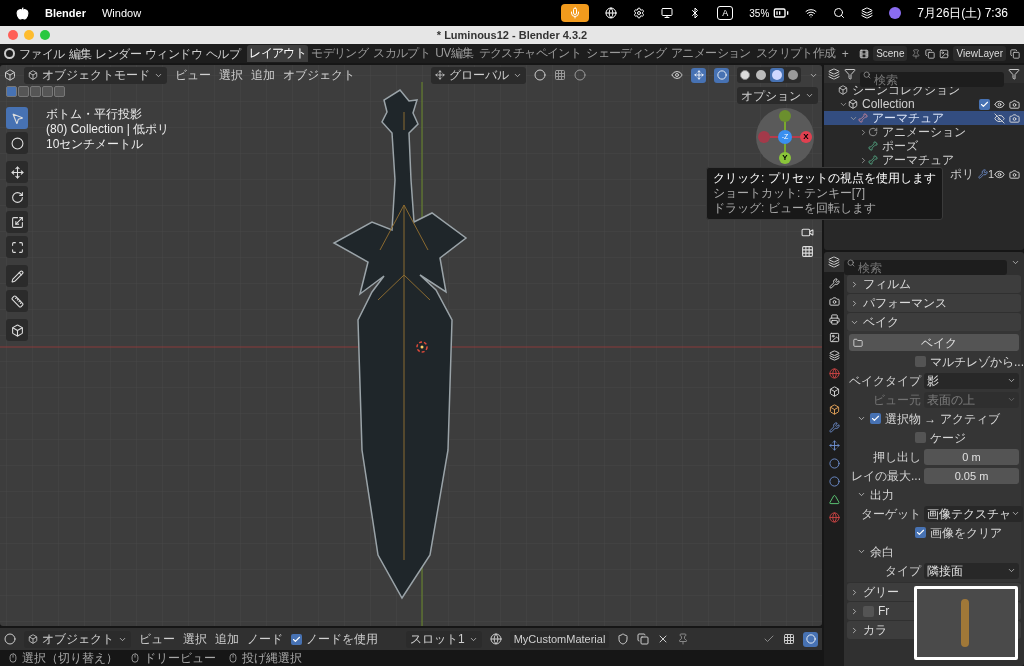  Describe the element at coordinates (948, 438) in the screenshot. I see `checkbox-label: ケージ` at that location.